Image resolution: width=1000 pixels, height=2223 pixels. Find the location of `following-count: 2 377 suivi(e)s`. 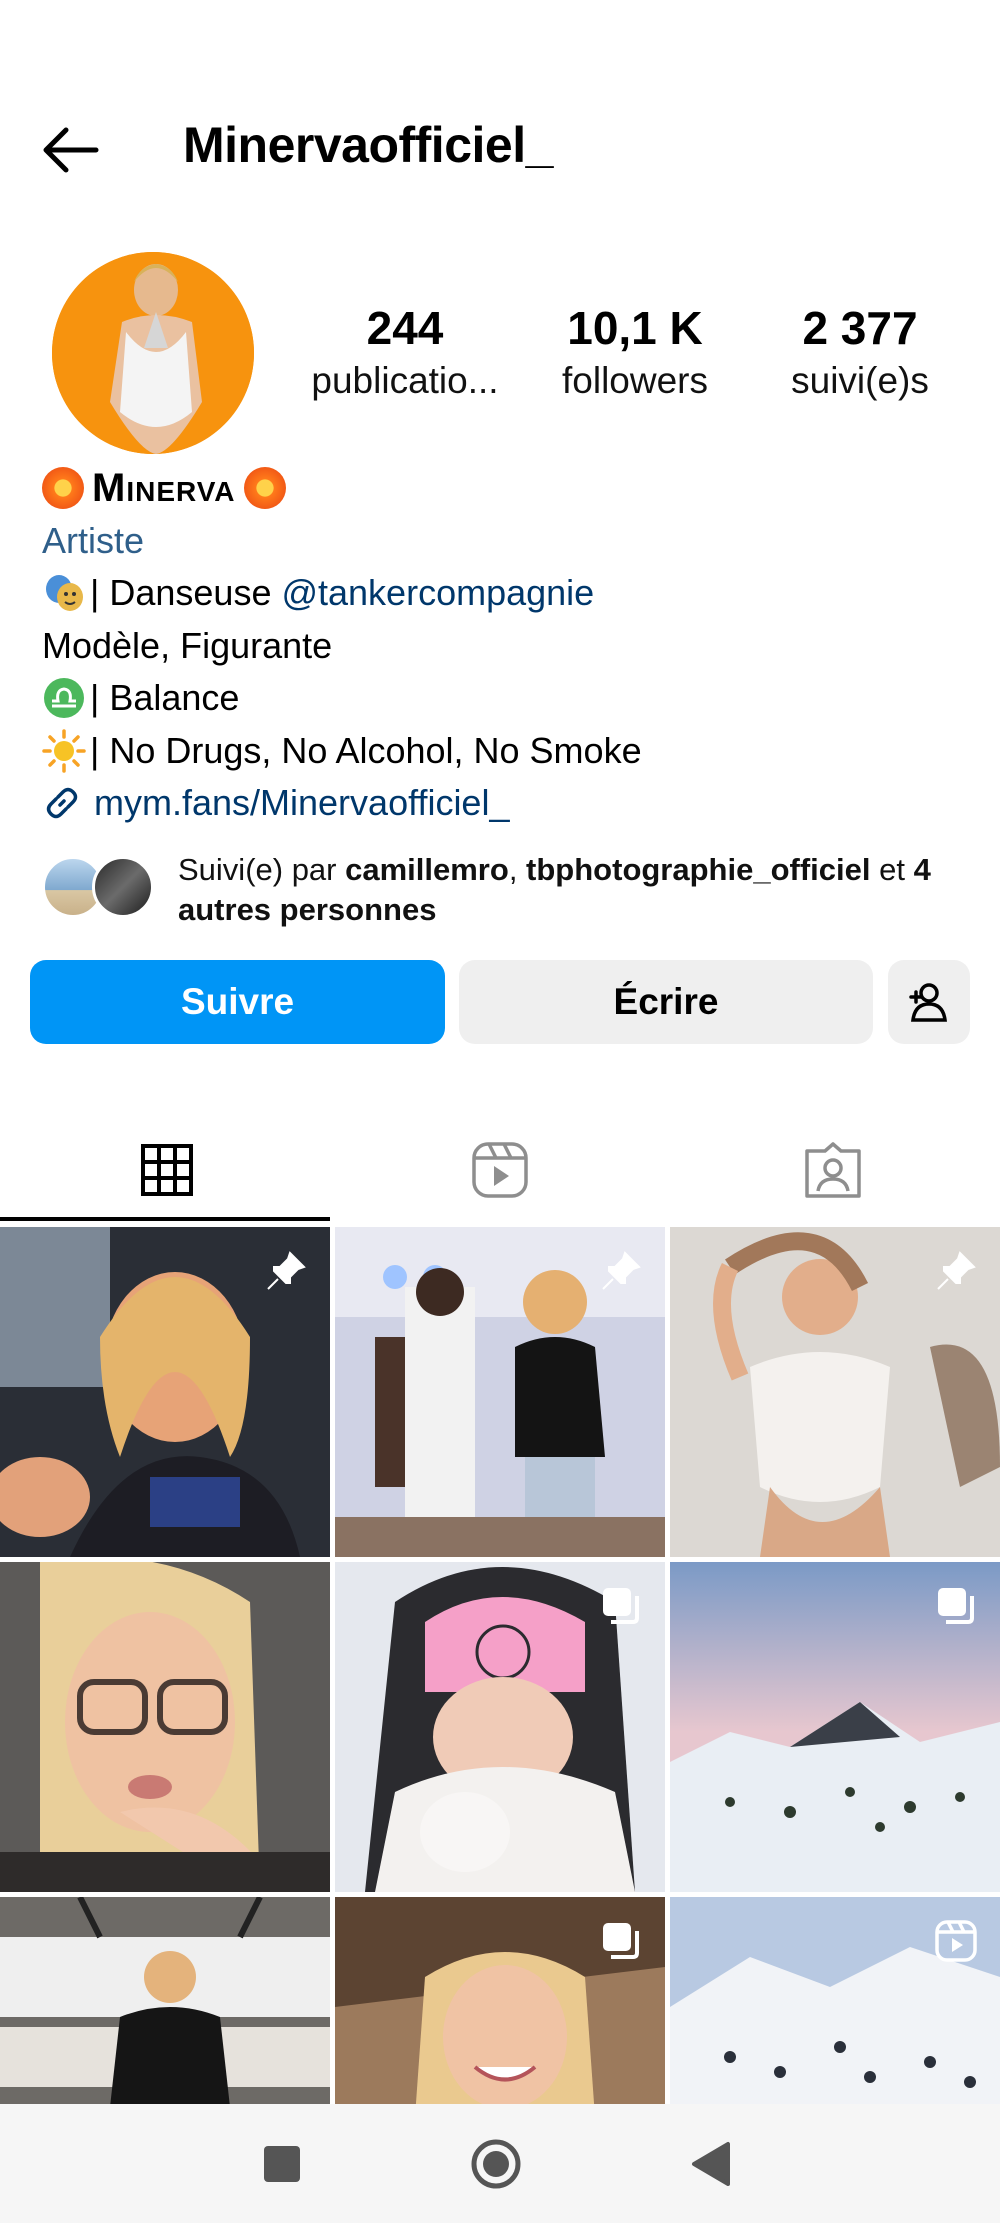

following-count: 2 377 suivi(e)s is located at coordinates (860, 353).